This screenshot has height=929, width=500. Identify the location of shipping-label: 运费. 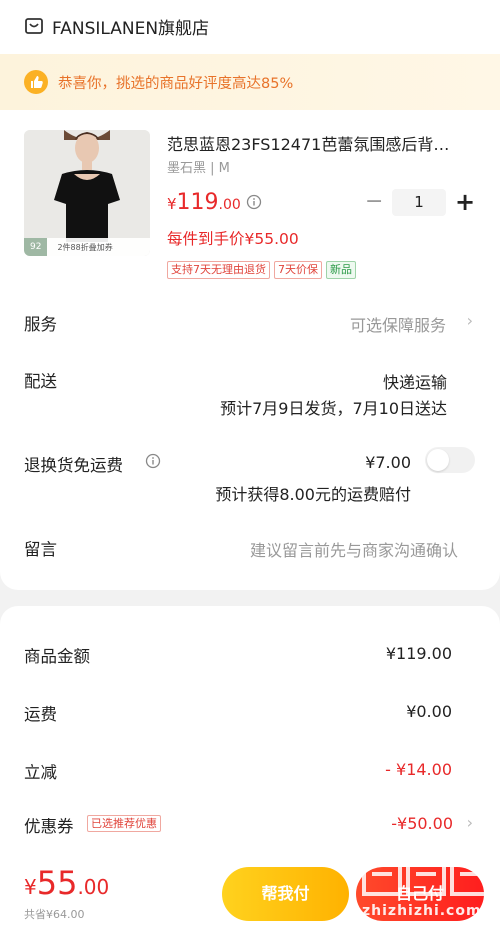
(40, 714).